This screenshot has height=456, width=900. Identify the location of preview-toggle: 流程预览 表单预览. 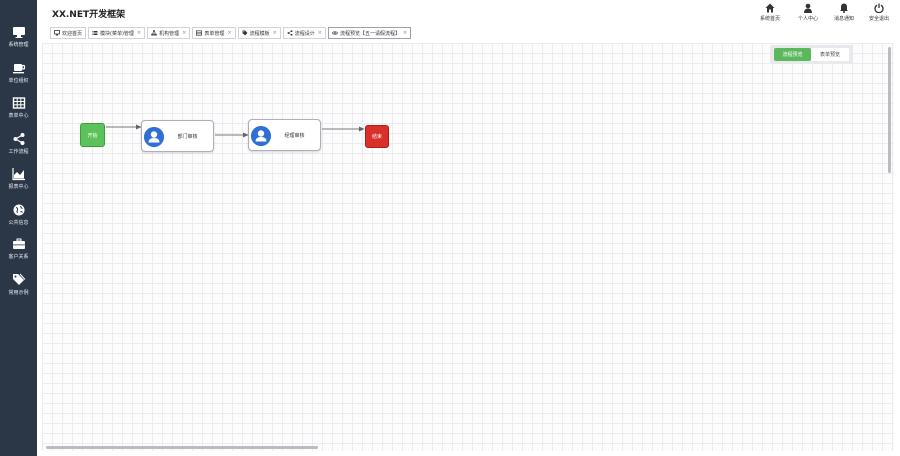
(811, 54).